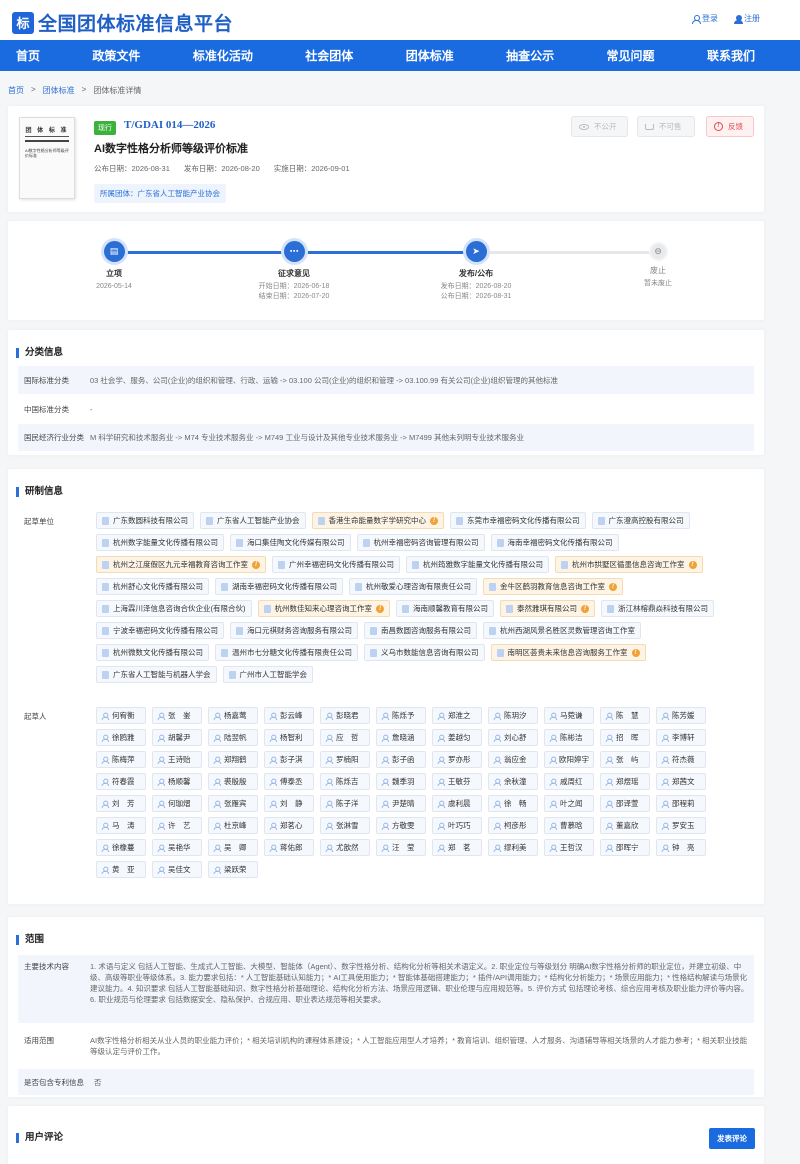 The image size is (800, 1164). I want to click on drafter-chip: 尹楚晴, so click(401, 803).